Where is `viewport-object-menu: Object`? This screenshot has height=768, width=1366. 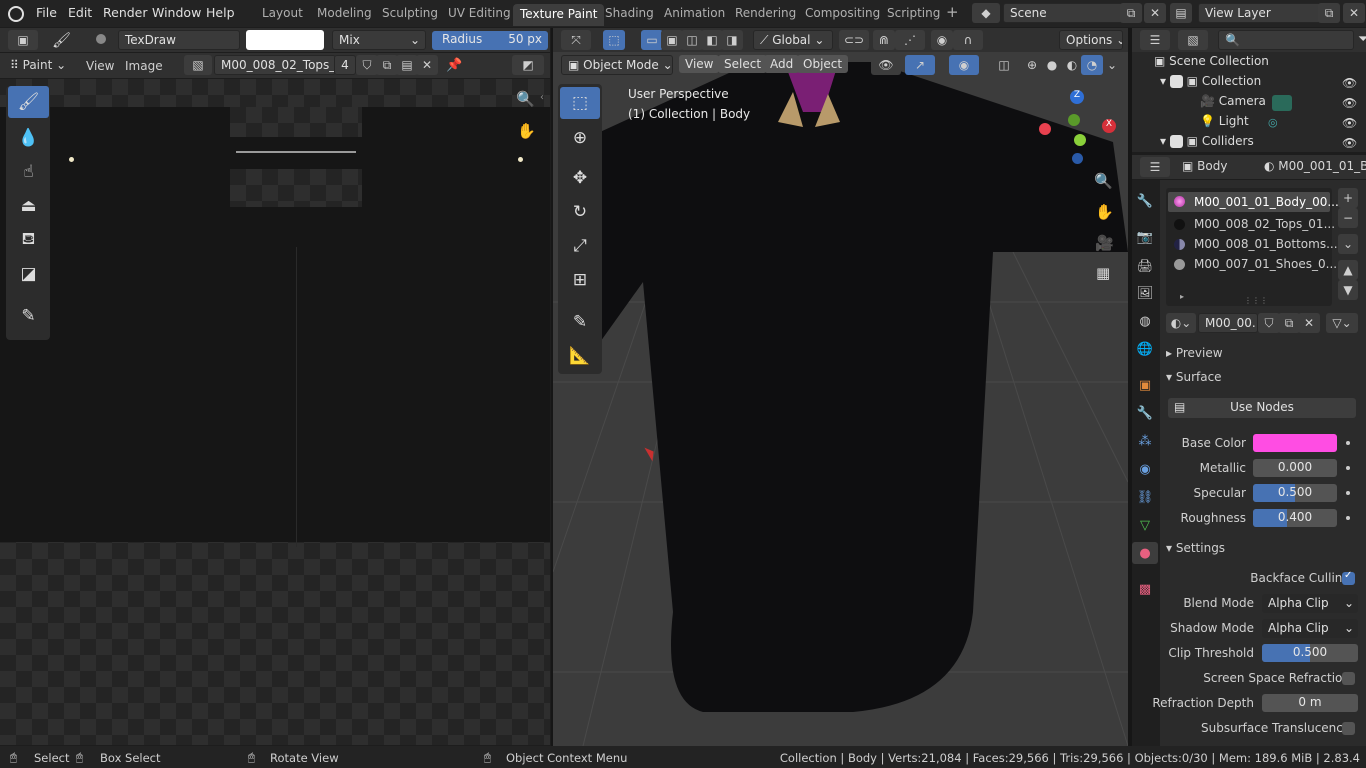 viewport-object-menu: Object is located at coordinates (823, 64).